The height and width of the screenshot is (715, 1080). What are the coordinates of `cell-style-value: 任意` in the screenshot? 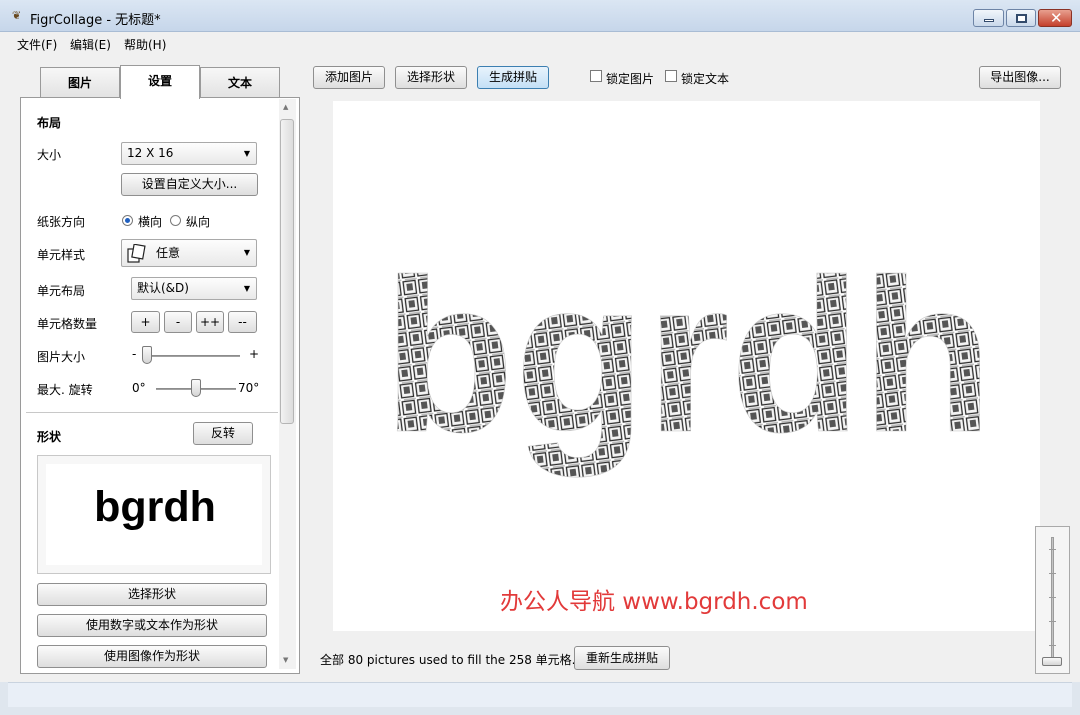 It's located at (168, 253).